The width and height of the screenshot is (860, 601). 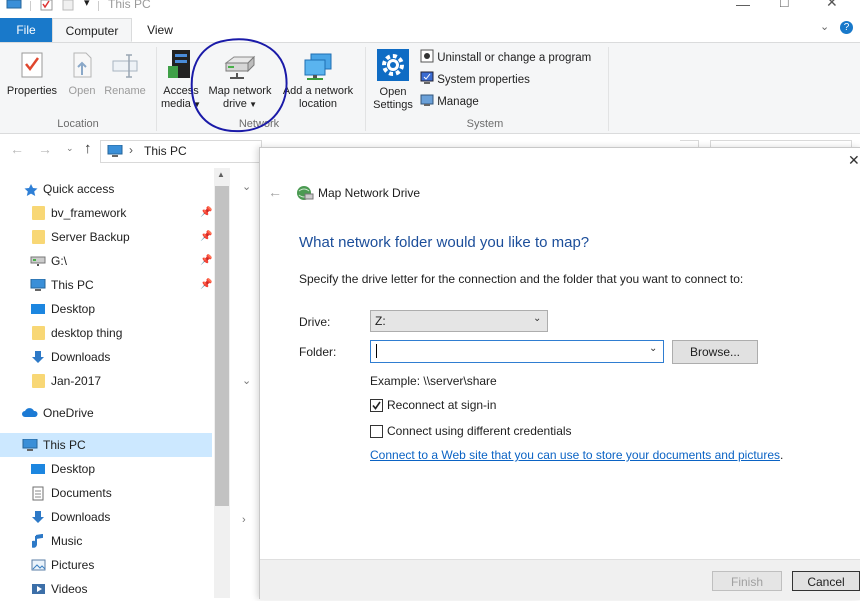 I want to click on section-collapse-icon: ›, so click(x=244, y=520).